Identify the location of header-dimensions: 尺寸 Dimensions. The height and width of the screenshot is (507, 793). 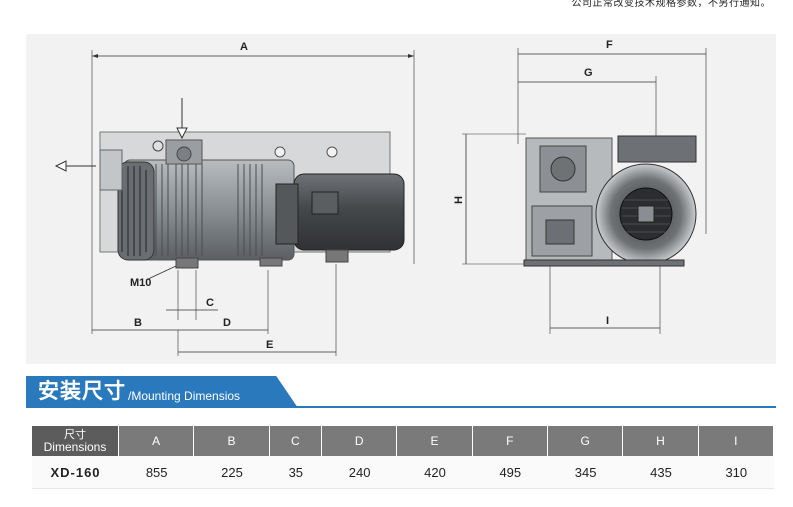
(75, 441).